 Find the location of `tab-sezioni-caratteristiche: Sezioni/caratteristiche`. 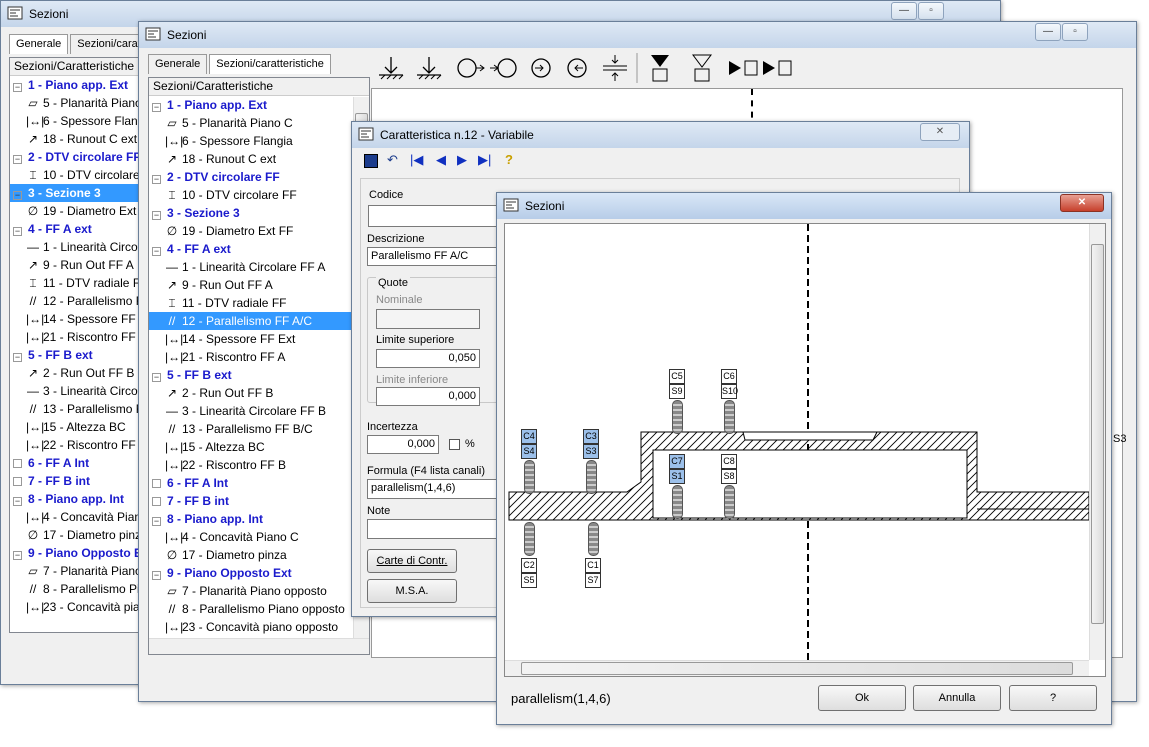

tab-sezioni-caratteristiche: Sezioni/caratteristiche is located at coordinates (270, 64).